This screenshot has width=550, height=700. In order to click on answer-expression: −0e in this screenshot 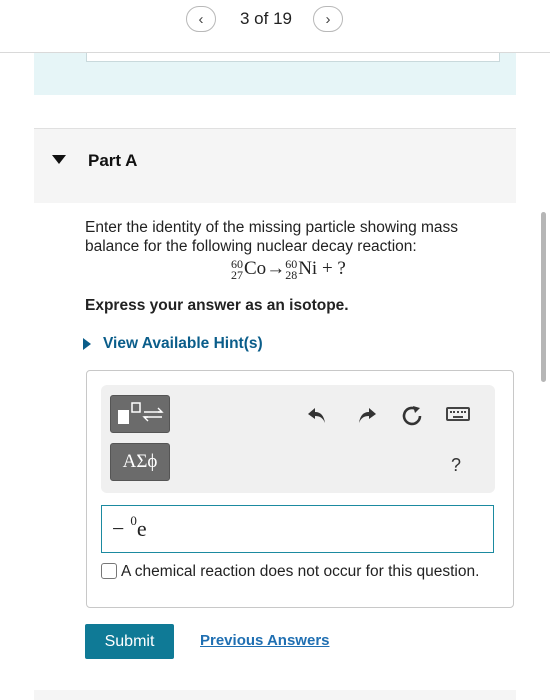, I will do `click(129, 527)`.